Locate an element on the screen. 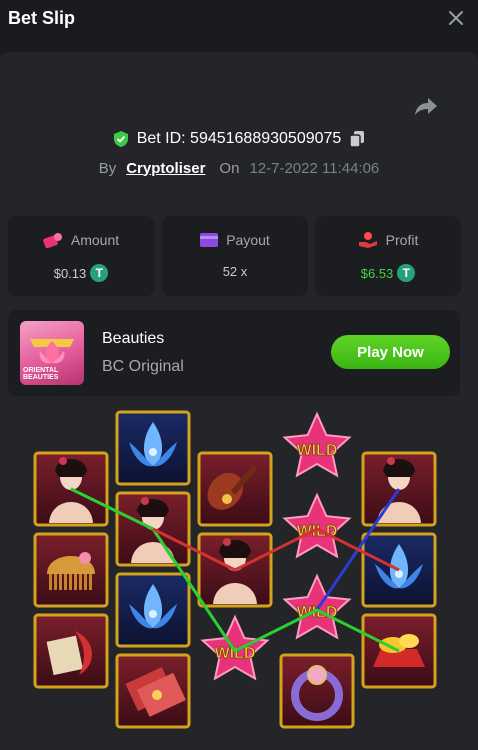 The width and height of the screenshot is (478, 750). payout-label: Payout is located at coordinates (248, 240).